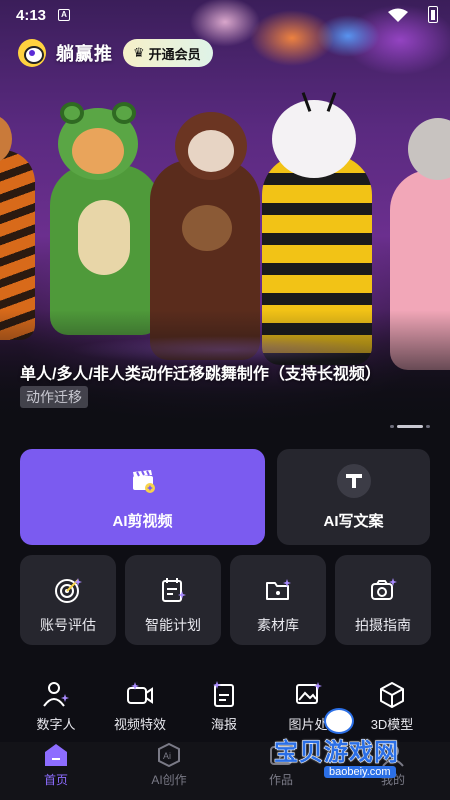  What do you see at coordinates (143, 481) in the screenshot?
I see `clapperboard-icon` at bounding box center [143, 481].